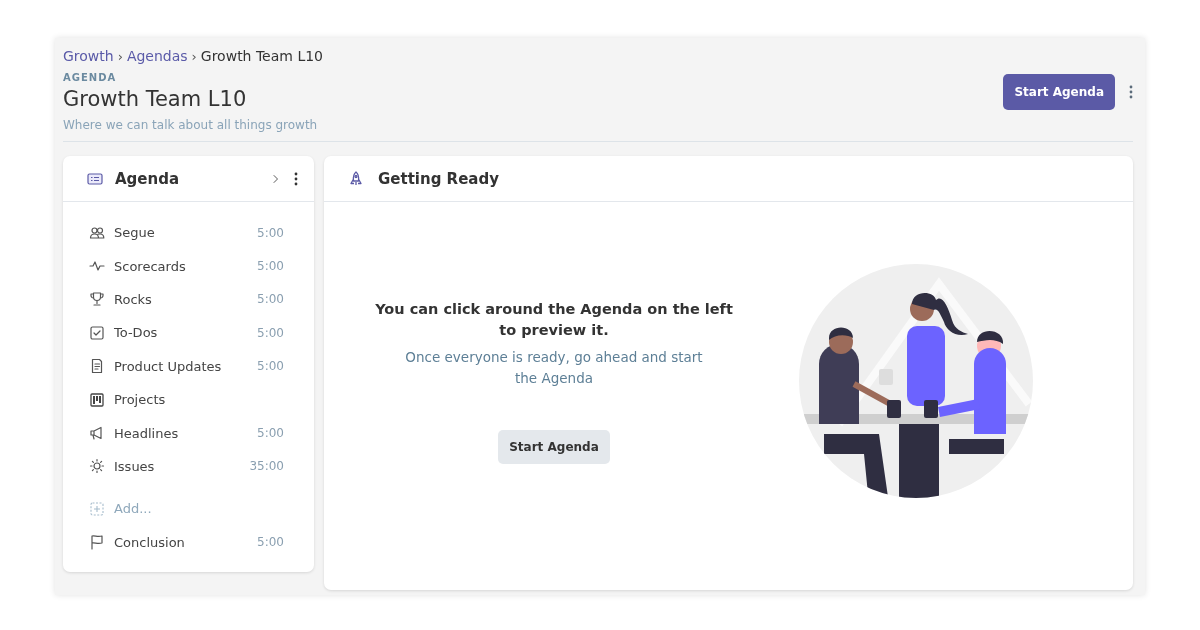 The width and height of the screenshot is (1200, 630). I want to click on board-icon, so click(97, 399).